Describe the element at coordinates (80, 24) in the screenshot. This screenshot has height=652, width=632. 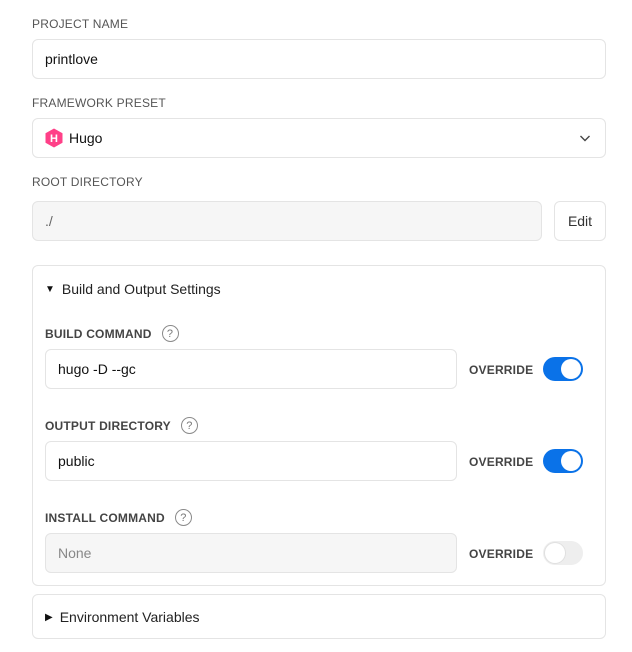
I see `project-name-label: PROJECT NAME` at that location.